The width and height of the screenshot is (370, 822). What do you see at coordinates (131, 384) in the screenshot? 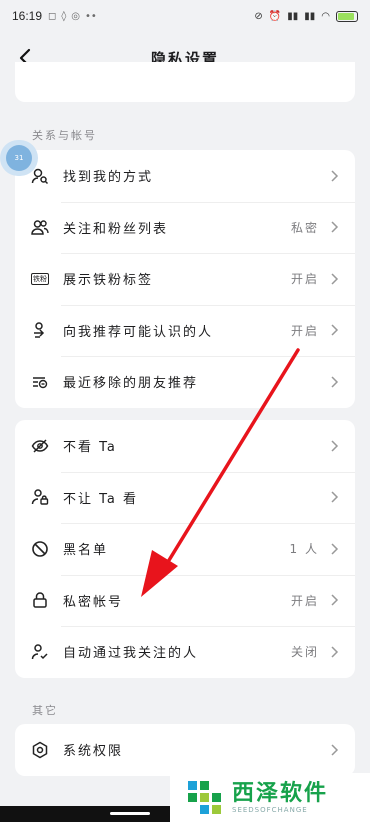
I see `row-label: 最近移除的朋友推荐` at bounding box center [131, 384].